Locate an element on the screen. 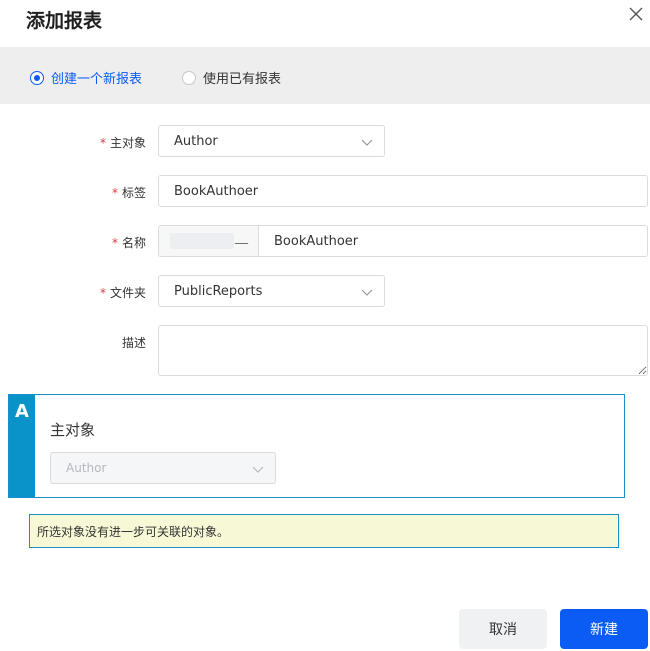 This screenshot has width=650, height=651. primary-object-label: * 主对象 is located at coordinates (122, 143).